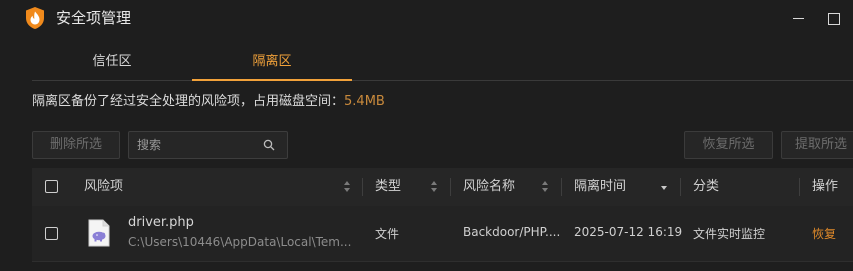  I want to click on info-text: 隔离区备份了经过安全处理的风险项，占用磁盘空间：, so click(188, 101).